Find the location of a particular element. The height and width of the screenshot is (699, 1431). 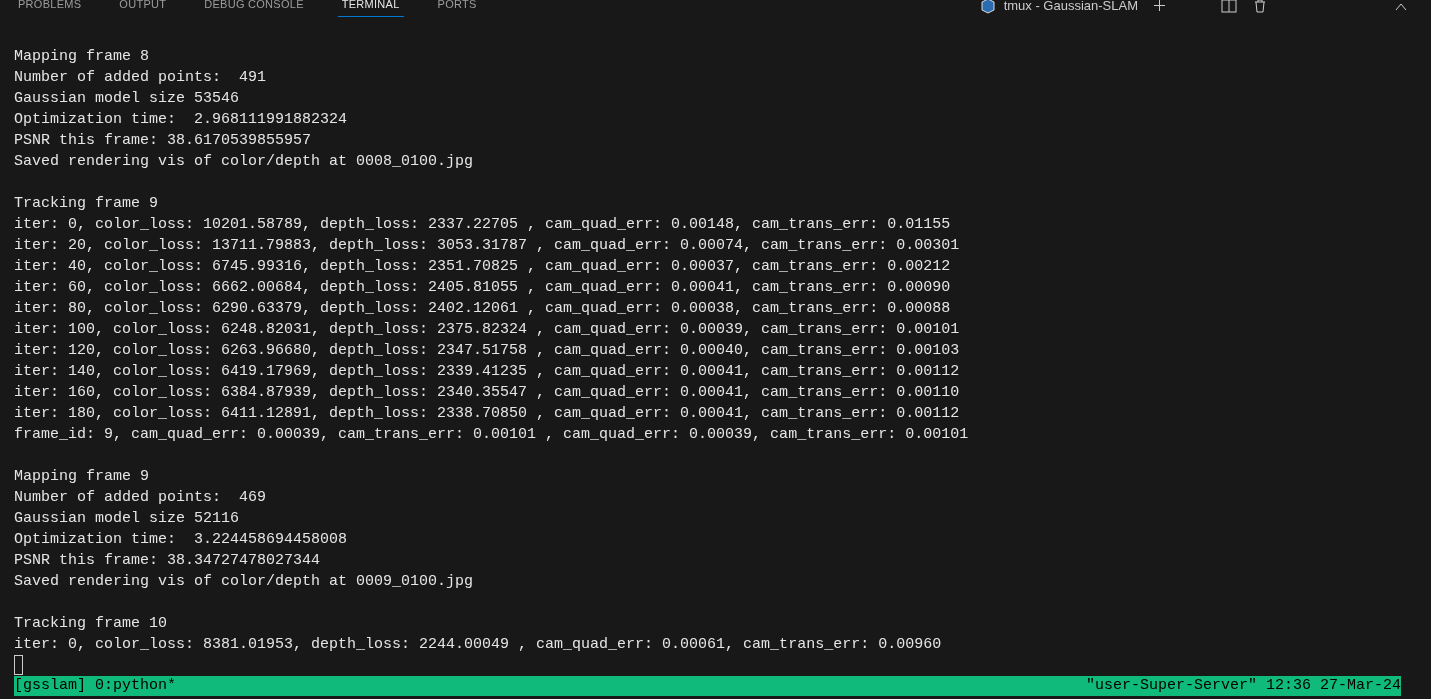

panel-tab: DEBUG CONSOLE is located at coordinates (254, 8).